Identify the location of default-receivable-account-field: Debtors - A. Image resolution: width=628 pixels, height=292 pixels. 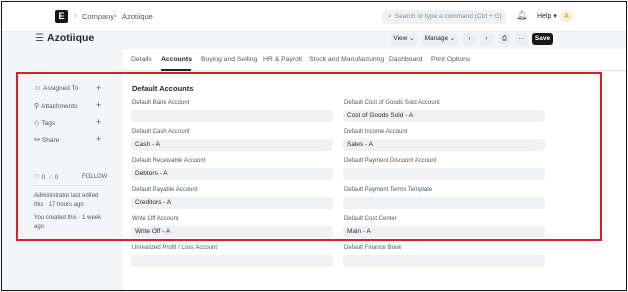
(232, 174).